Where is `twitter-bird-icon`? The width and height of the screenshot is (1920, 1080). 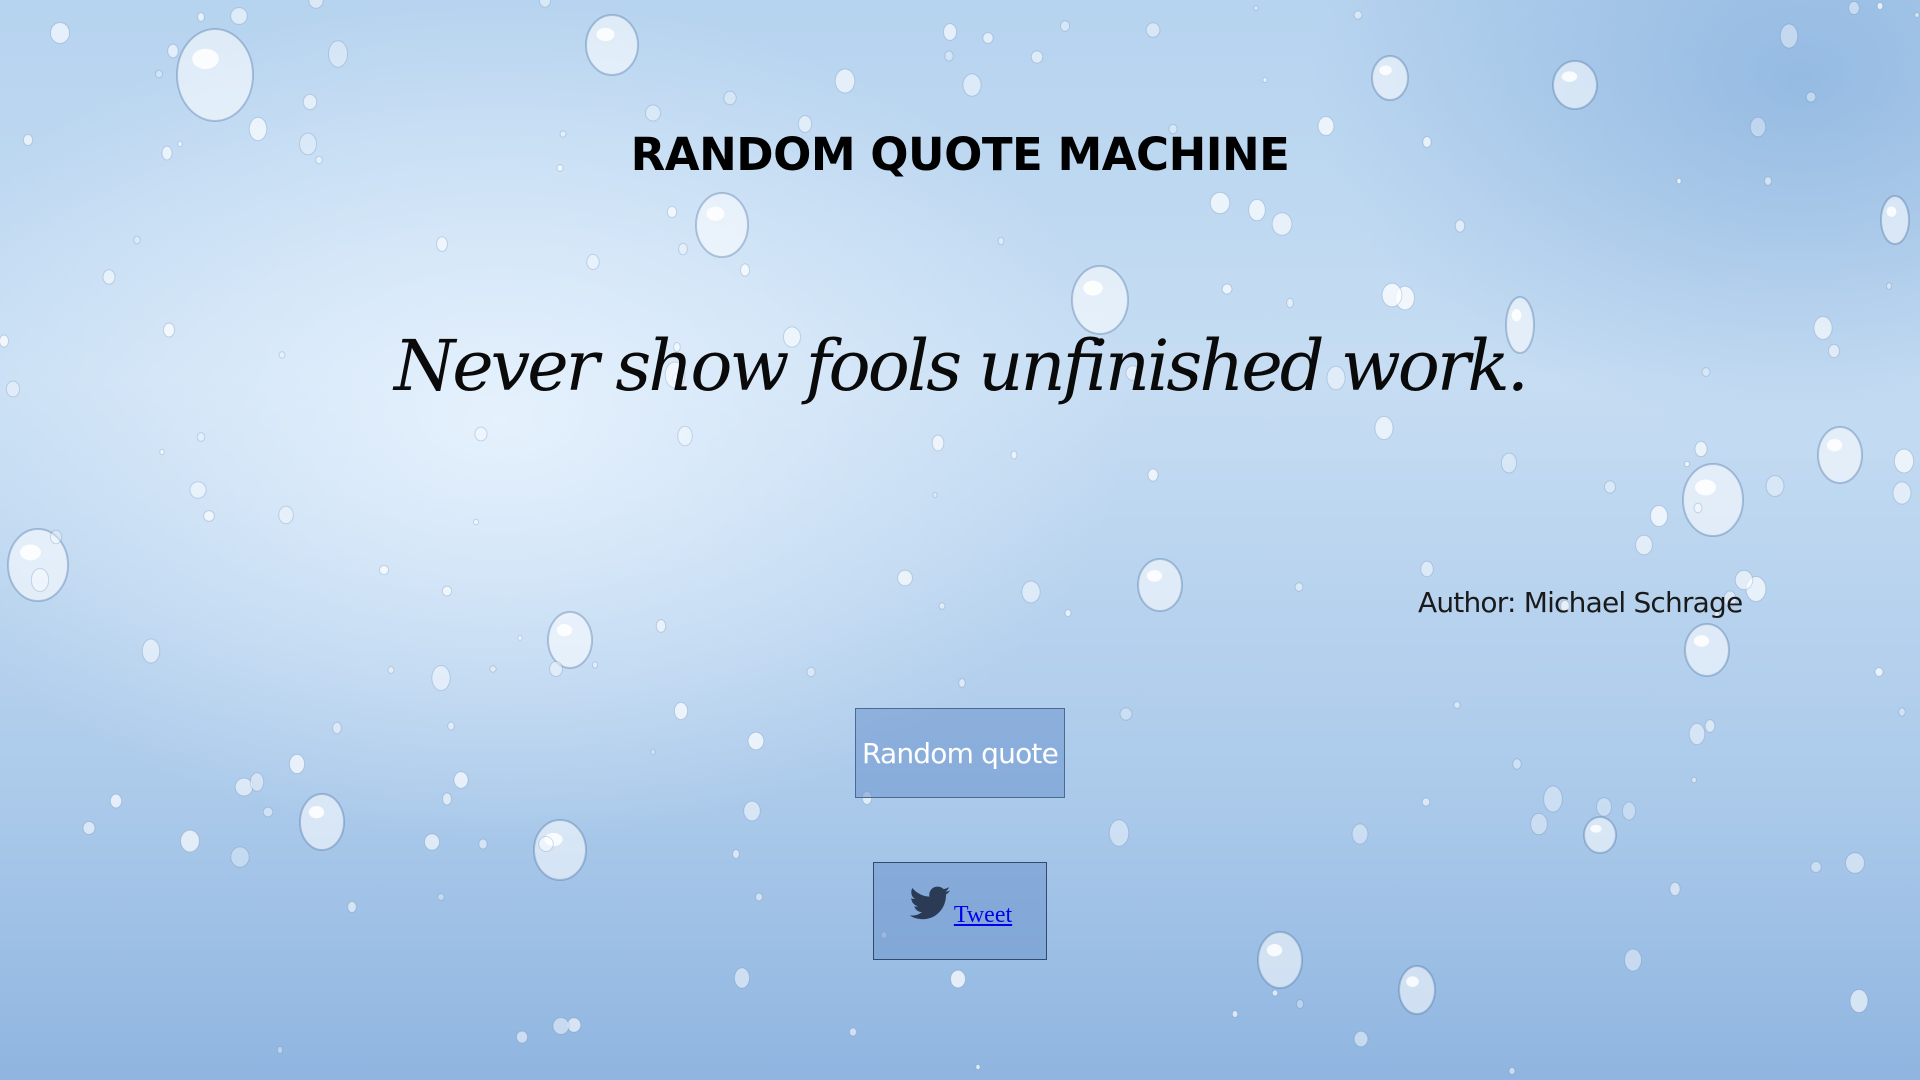
twitter-bird-icon is located at coordinates (930, 904).